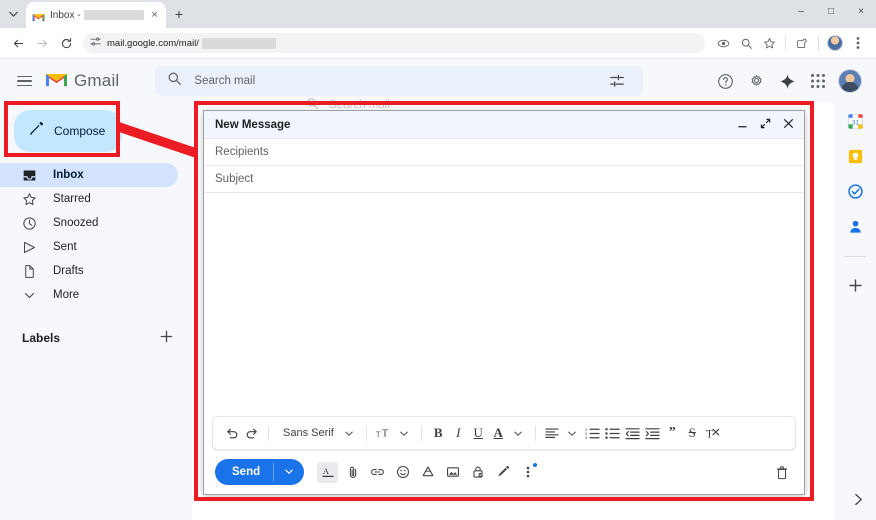 The height and width of the screenshot is (520, 876). Describe the element at coordinates (251, 433) in the screenshot. I see `redo-icon` at that location.